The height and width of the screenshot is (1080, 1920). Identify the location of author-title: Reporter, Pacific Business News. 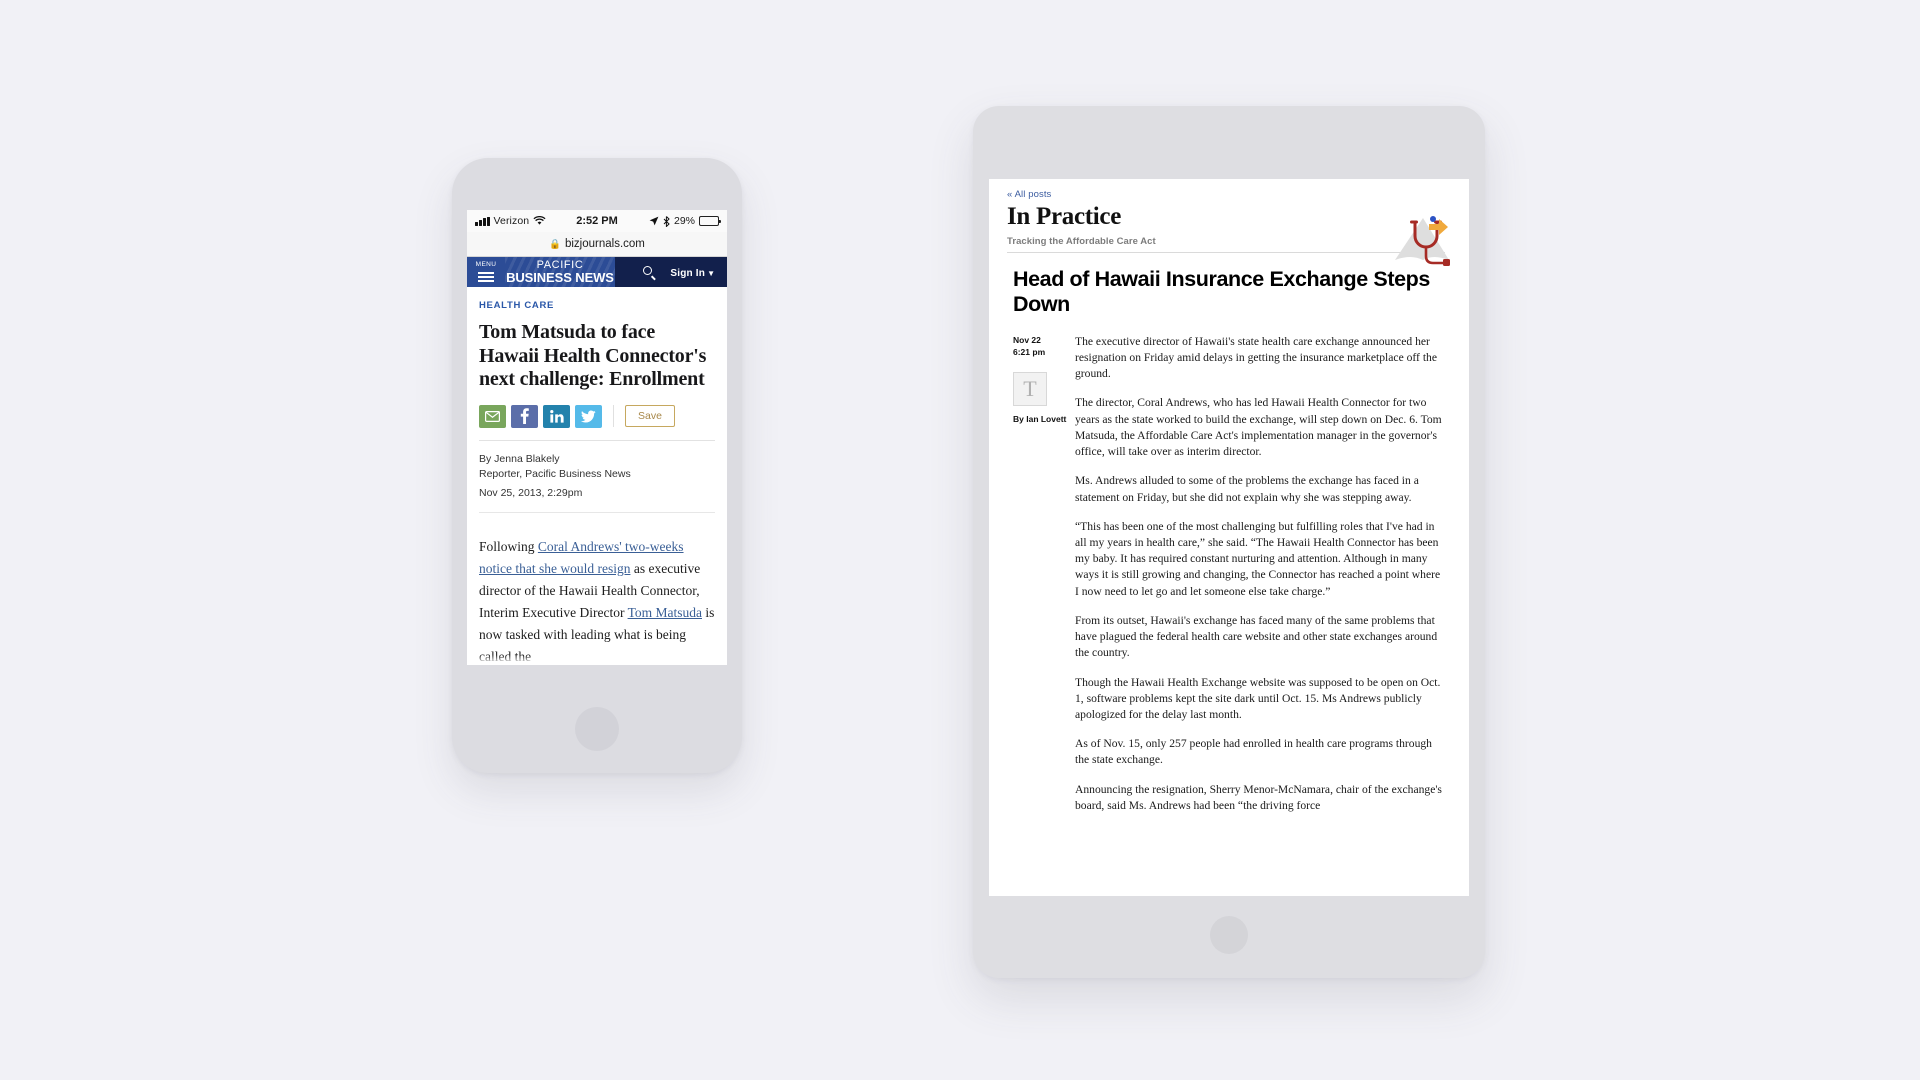
(555, 473).